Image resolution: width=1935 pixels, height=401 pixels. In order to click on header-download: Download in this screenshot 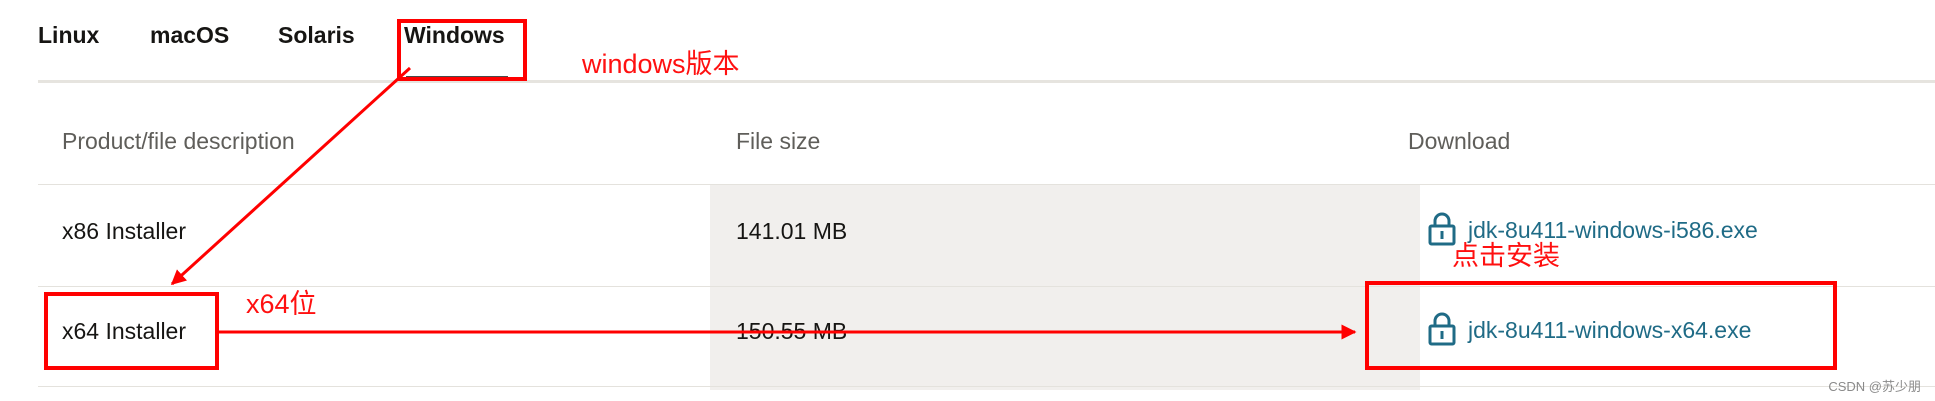, I will do `click(1459, 141)`.